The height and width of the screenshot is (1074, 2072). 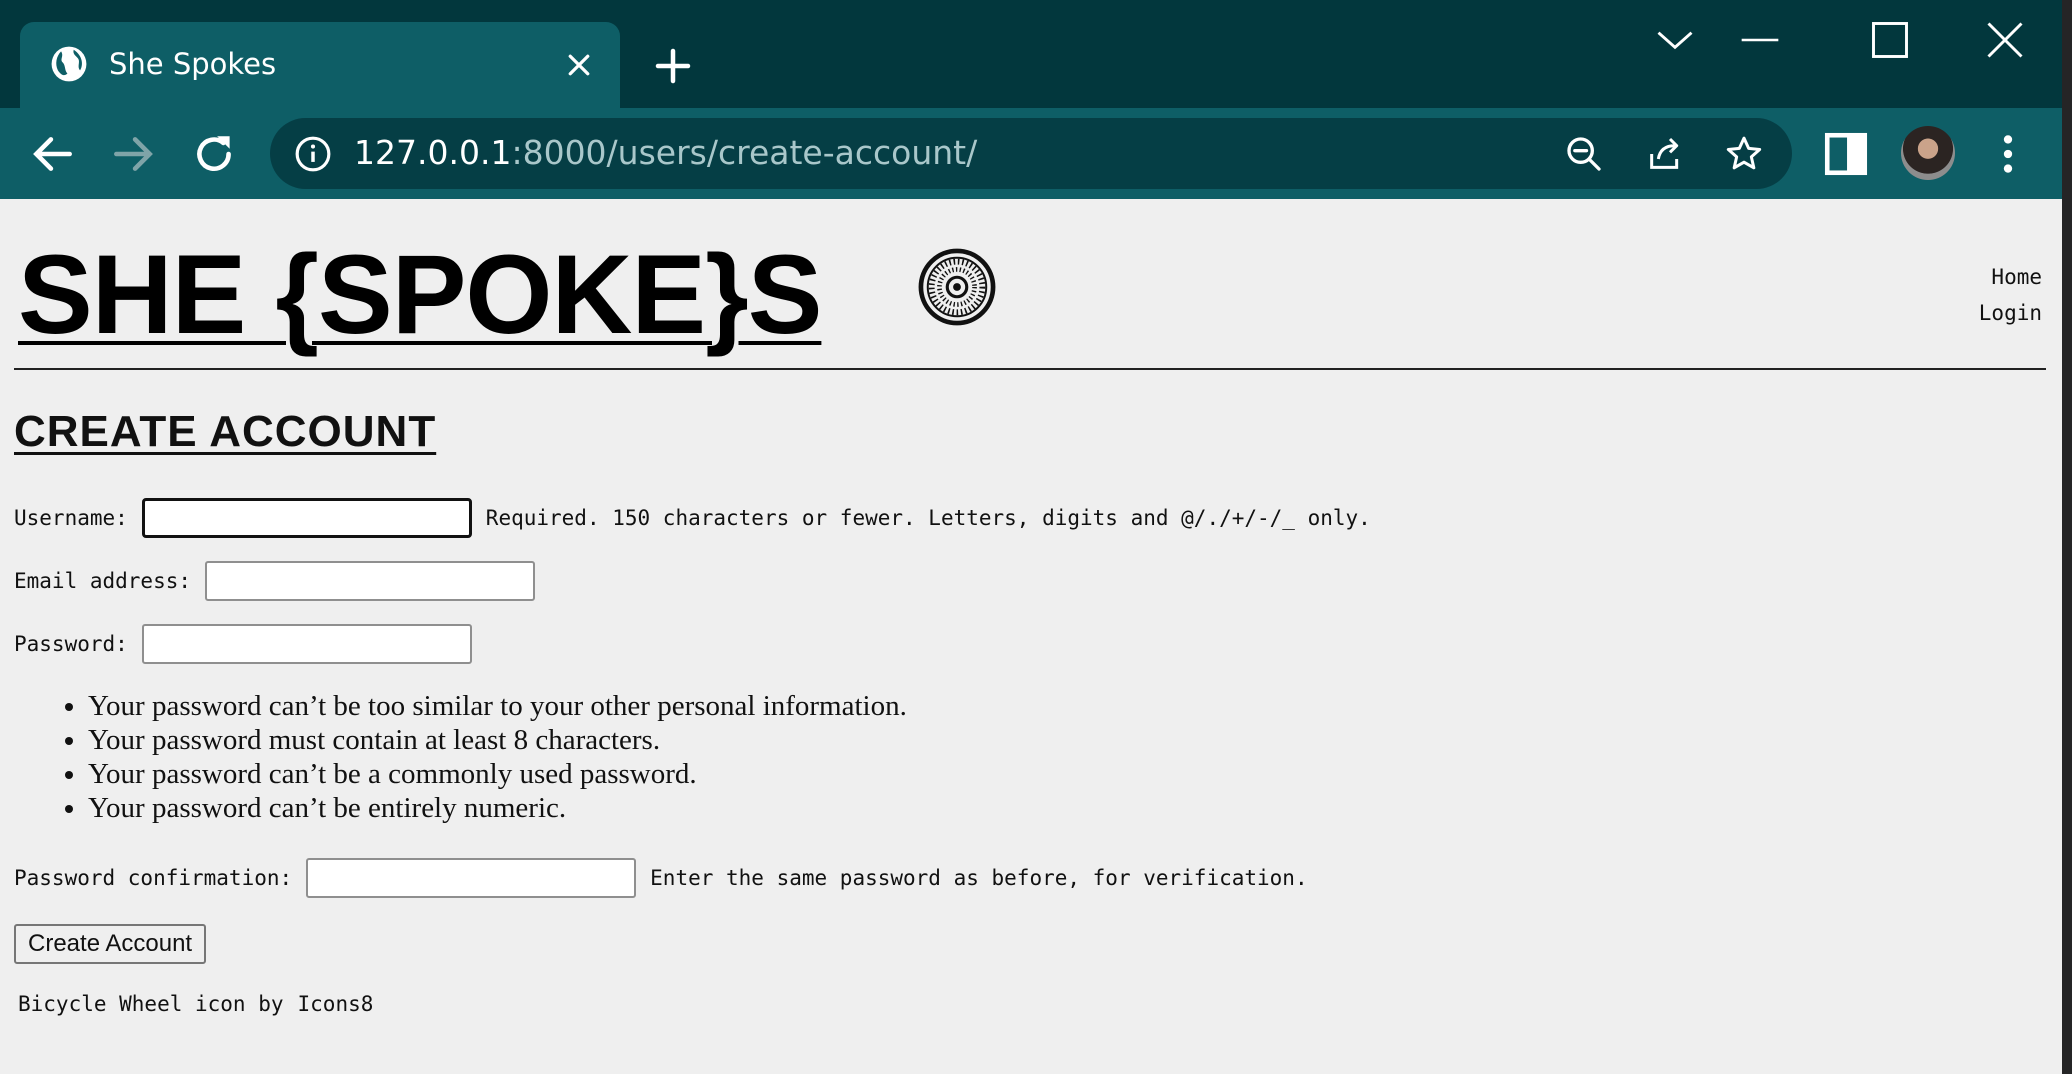 I want to click on password-row: Password:, so click(x=243, y=644).